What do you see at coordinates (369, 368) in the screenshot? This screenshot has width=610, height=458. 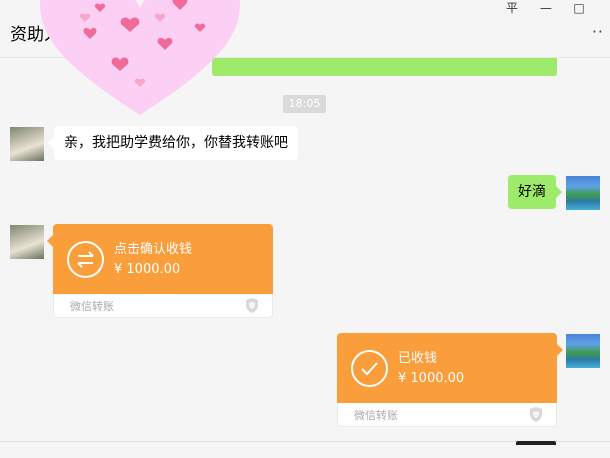 I see `check-icon` at bounding box center [369, 368].